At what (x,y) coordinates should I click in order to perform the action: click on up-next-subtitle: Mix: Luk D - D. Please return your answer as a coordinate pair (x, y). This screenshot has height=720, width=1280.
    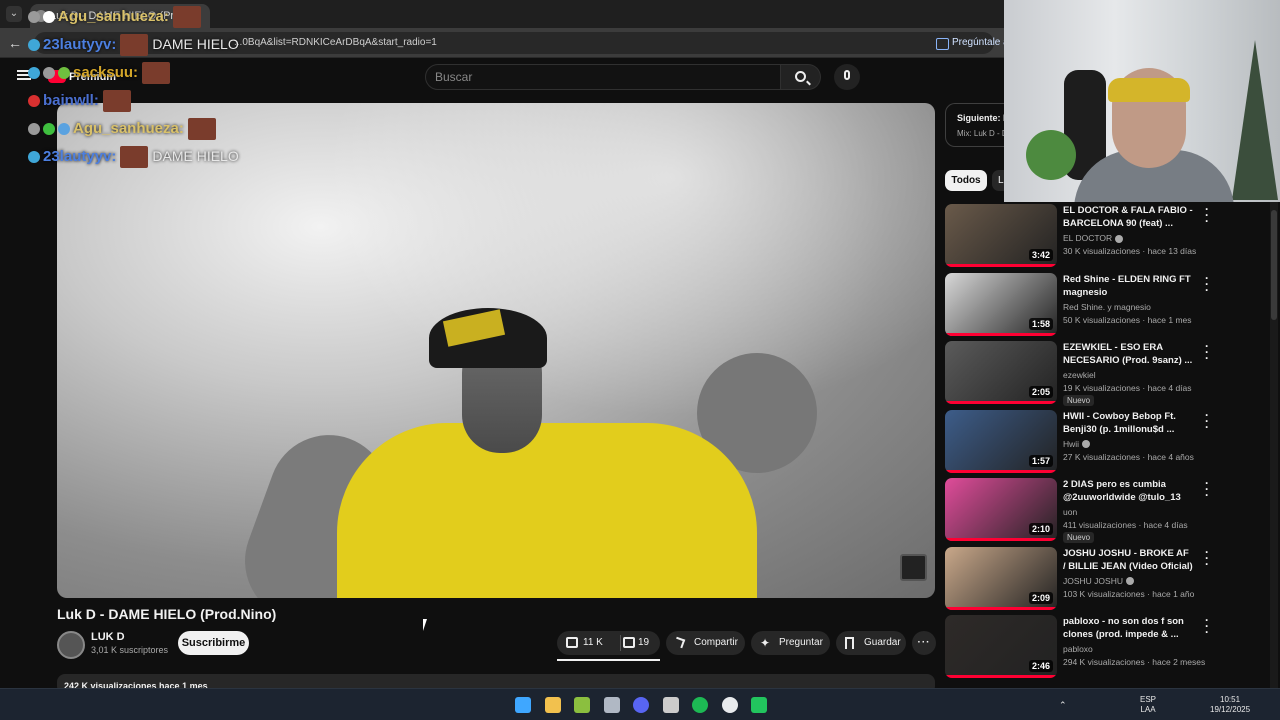
    Looking at the image, I should click on (981, 133).